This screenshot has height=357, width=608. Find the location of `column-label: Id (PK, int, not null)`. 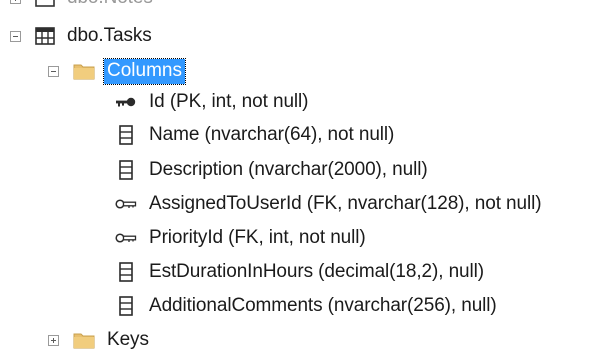

column-label: Id (PK, int, not null) is located at coordinates (229, 101).